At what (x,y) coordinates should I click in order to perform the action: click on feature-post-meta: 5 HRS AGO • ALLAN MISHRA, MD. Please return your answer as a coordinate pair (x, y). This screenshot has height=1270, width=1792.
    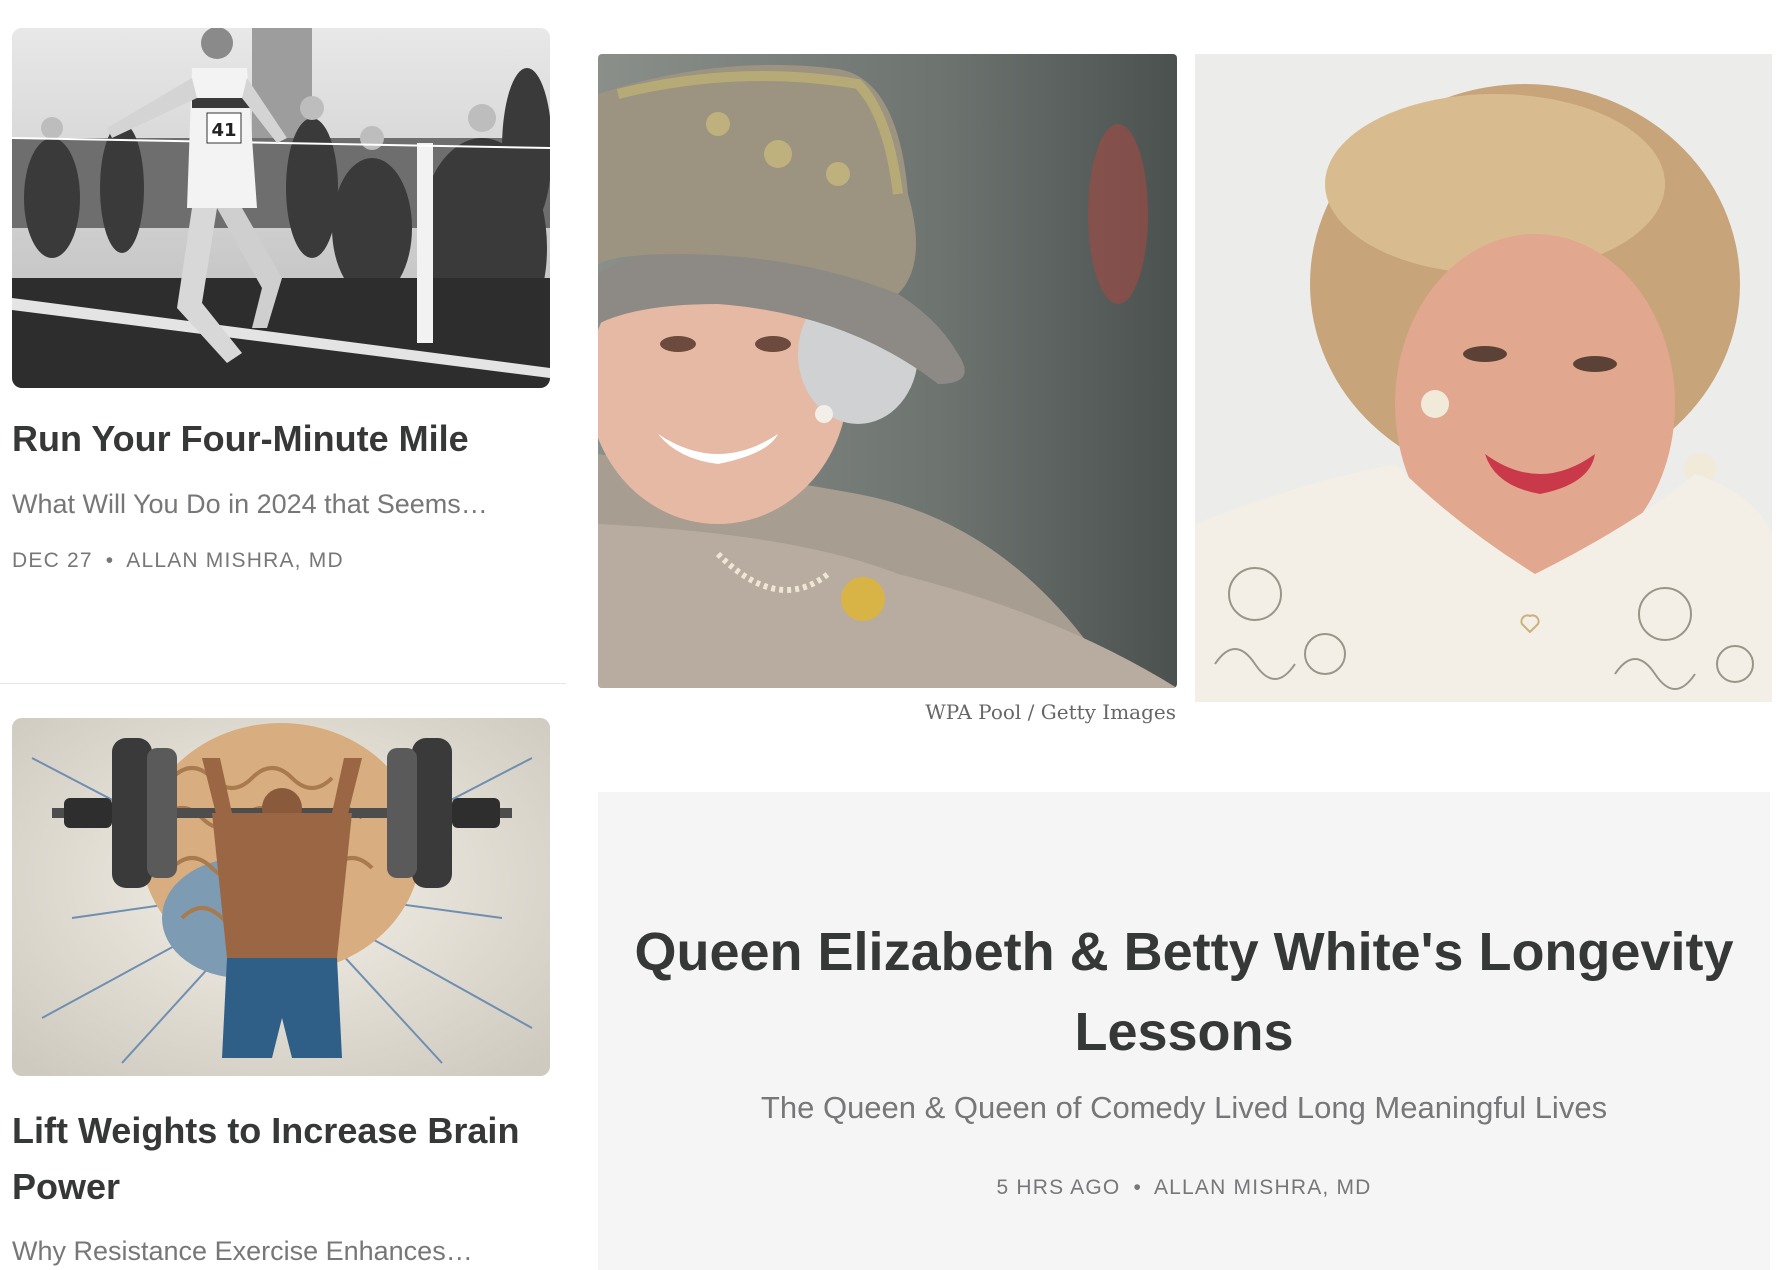
    Looking at the image, I should click on (1184, 1188).